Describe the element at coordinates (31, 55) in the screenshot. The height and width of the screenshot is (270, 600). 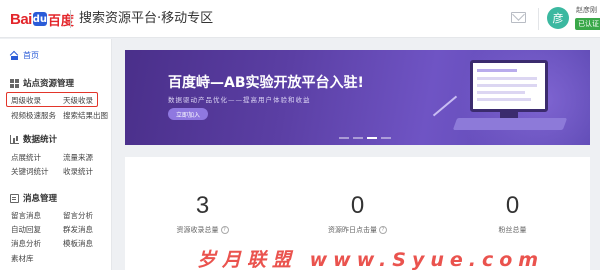
I see `sidebar-item-label: 首页` at that location.